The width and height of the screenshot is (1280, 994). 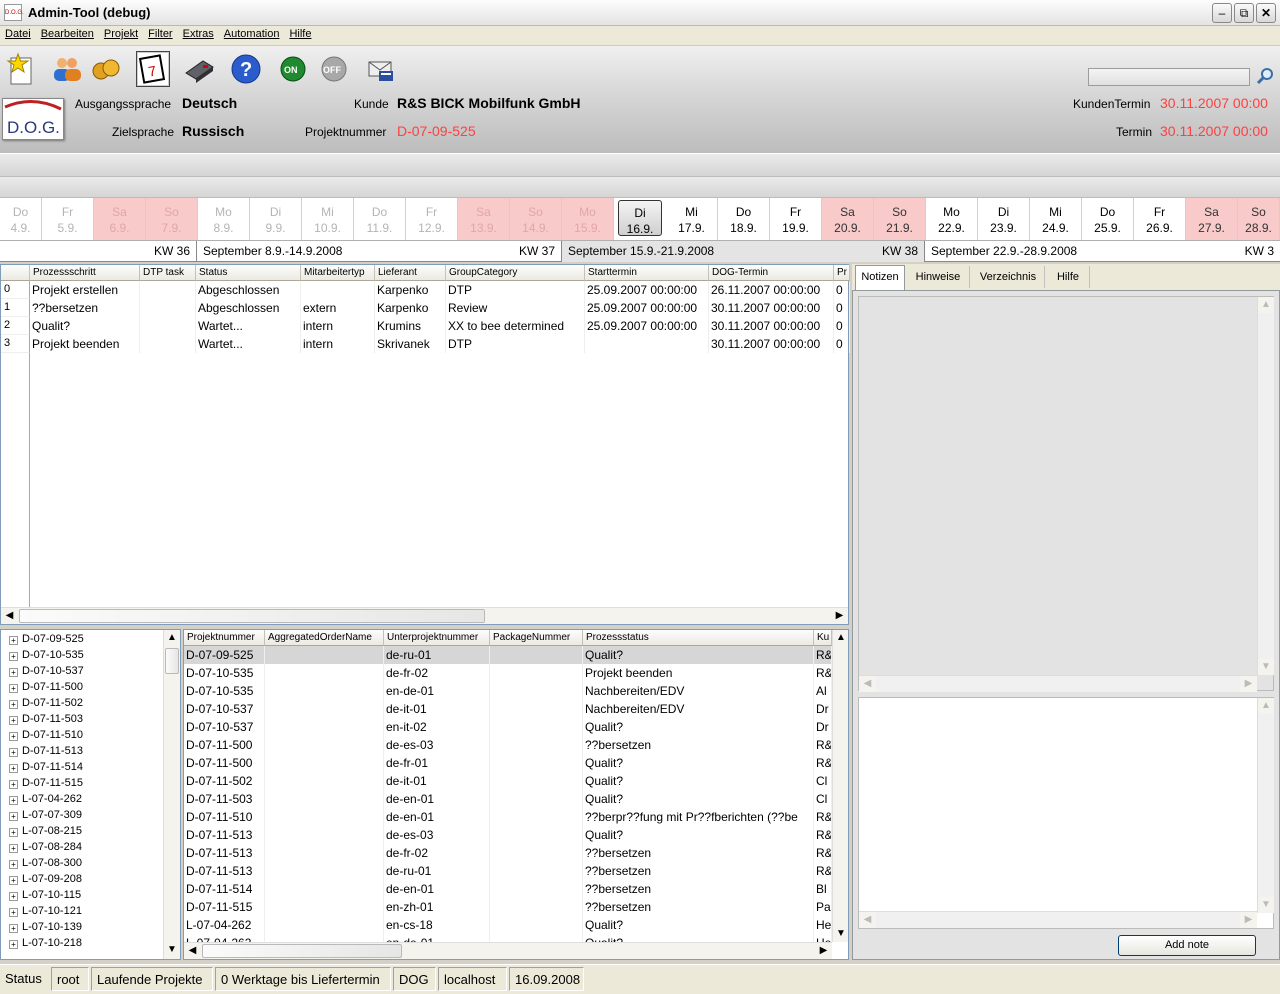 I want to click on calendar-day: Sa 13.9., so click(x=484, y=219).